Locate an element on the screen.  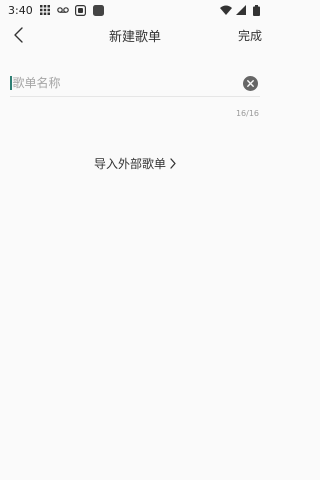
signal-icon is located at coordinates (241, 10).